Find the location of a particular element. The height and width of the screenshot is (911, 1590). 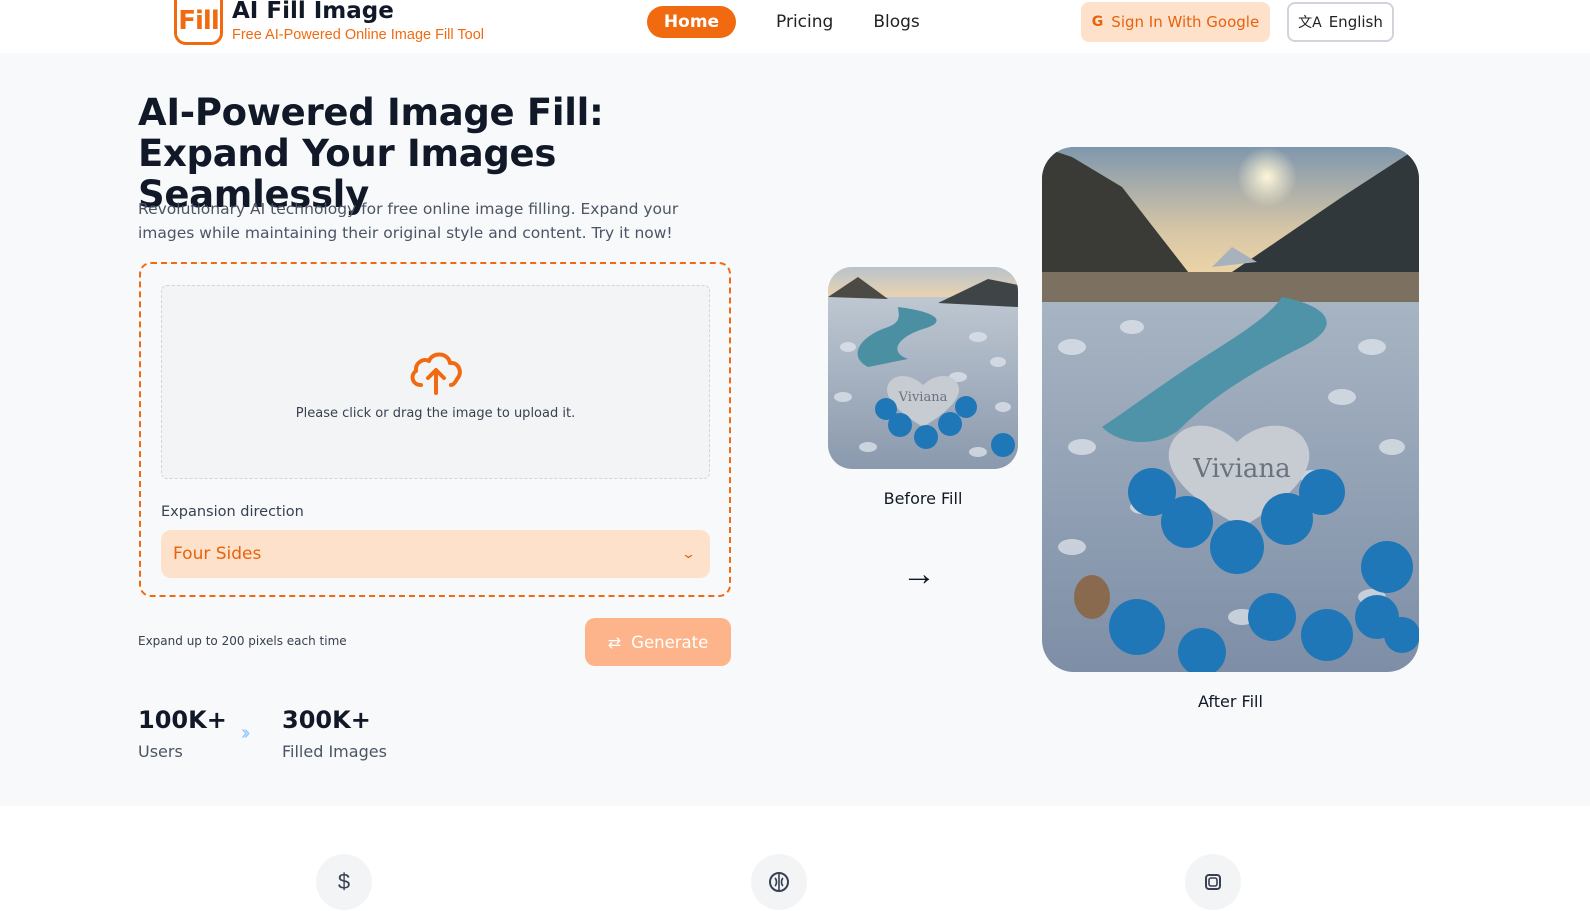

expansion-direction-value: Four Sides is located at coordinates (217, 554).